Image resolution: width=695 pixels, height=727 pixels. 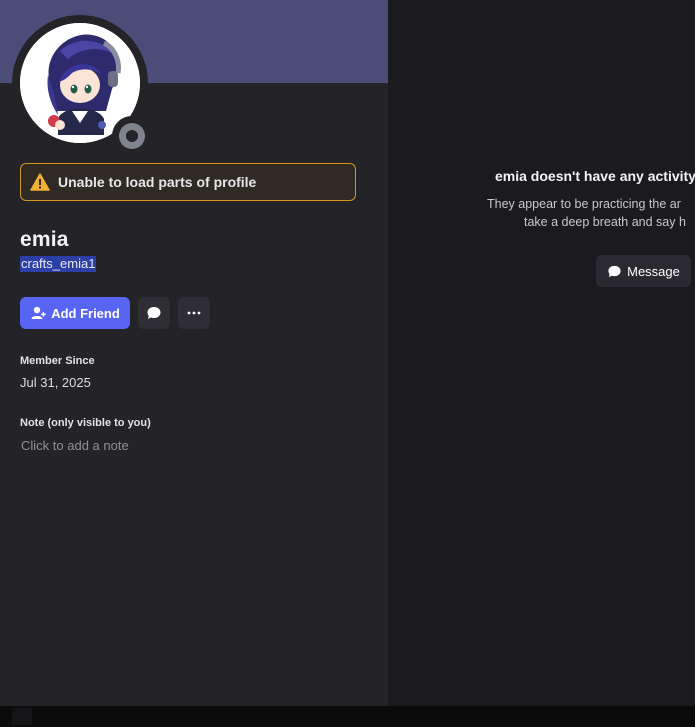 I want to click on add-user-icon, so click(x=38, y=312).